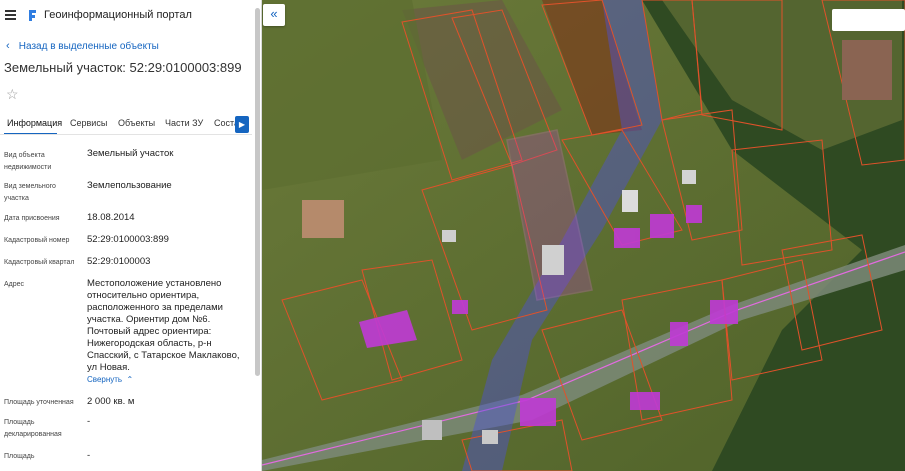 The image size is (905, 471). Describe the element at coordinates (30, 192) in the screenshot. I see `info-label: Вид земельного участка` at that location.